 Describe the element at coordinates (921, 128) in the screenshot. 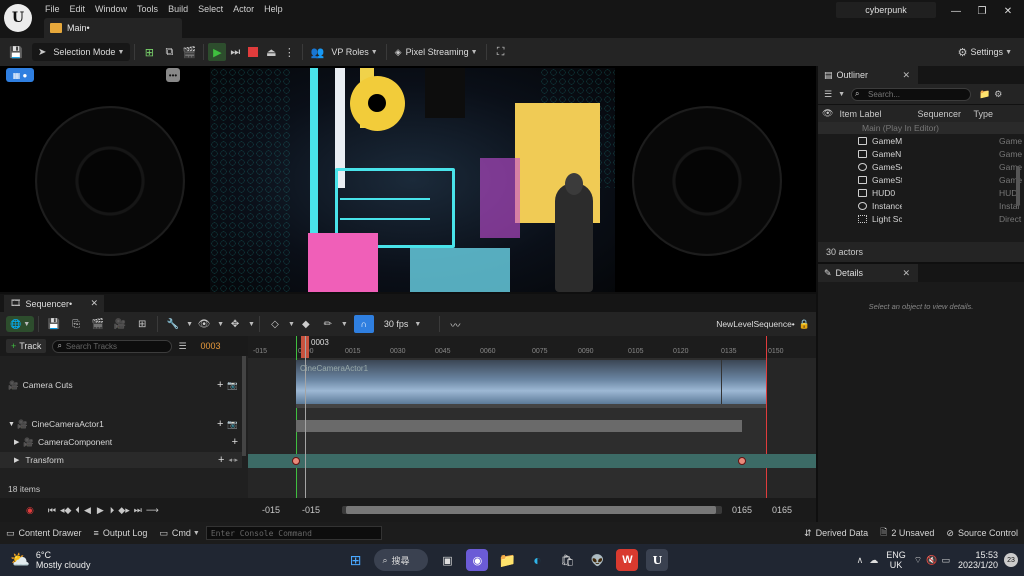

I see `outliner-root-row: Main (Play In Editor)` at that location.